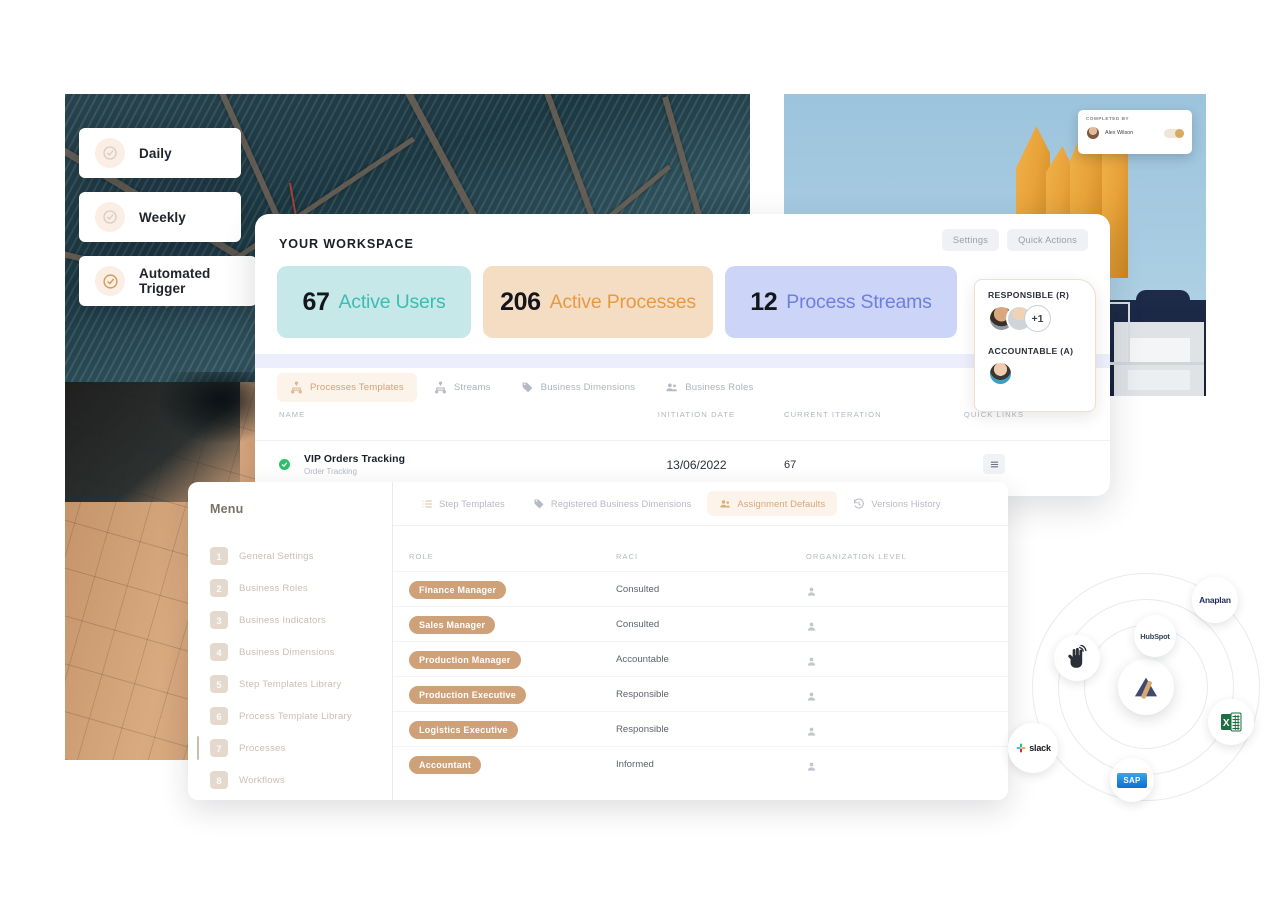 This screenshot has width=1280, height=907. What do you see at coordinates (1033, 748) in the screenshot?
I see `slack-logo: slack` at bounding box center [1033, 748].